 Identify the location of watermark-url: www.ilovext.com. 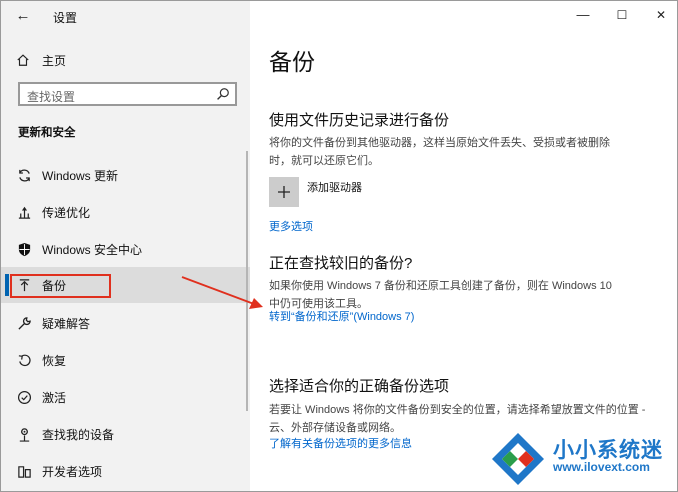
(601, 467).